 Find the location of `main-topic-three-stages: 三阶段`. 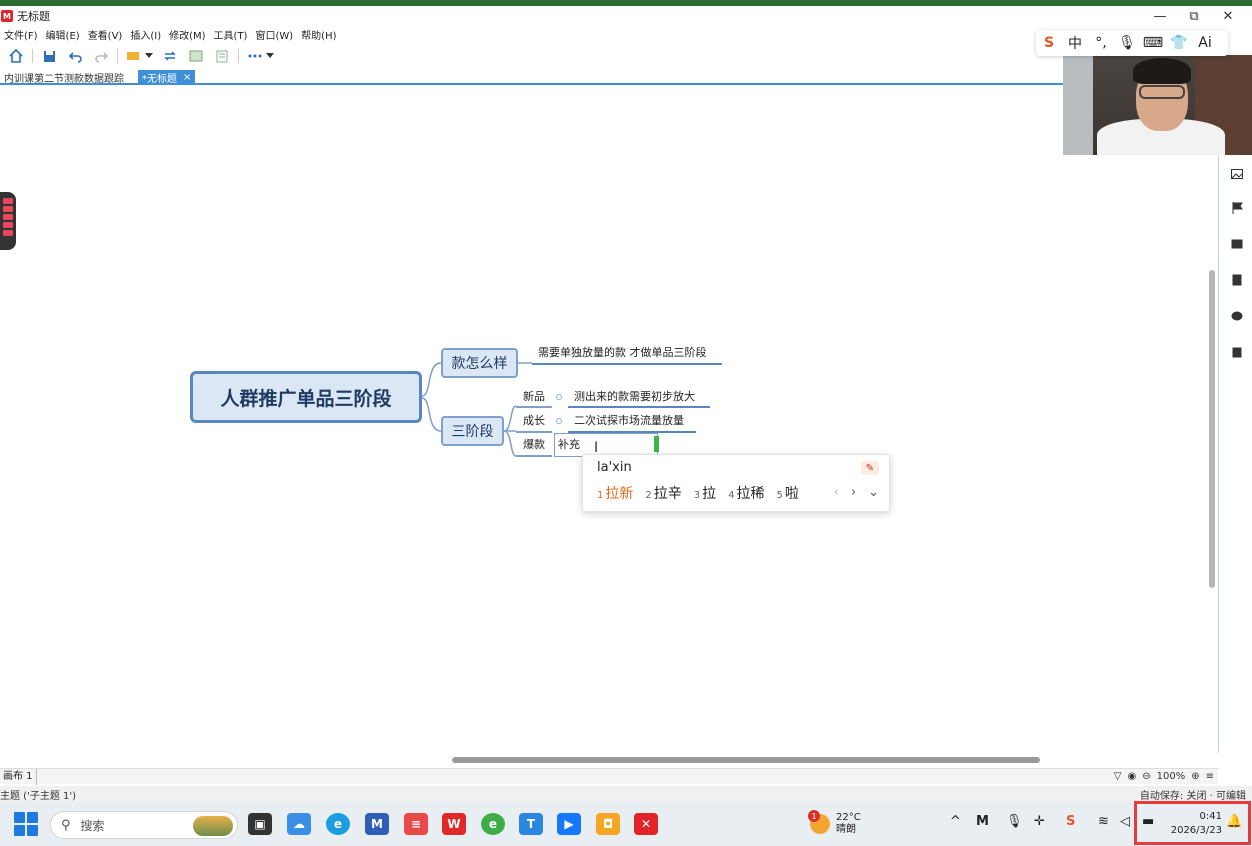

main-topic-three-stages: 三阶段 is located at coordinates (472, 431).